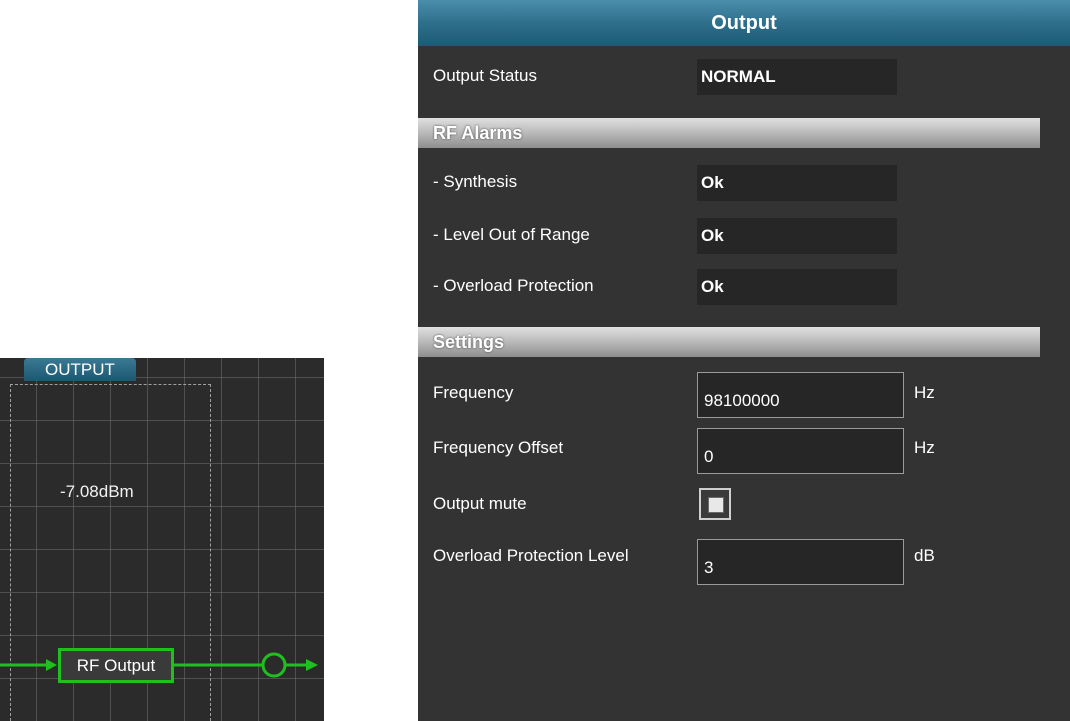  Describe the element at coordinates (475, 181) in the screenshot. I see `synthesis-label: - Synthesis` at that location.